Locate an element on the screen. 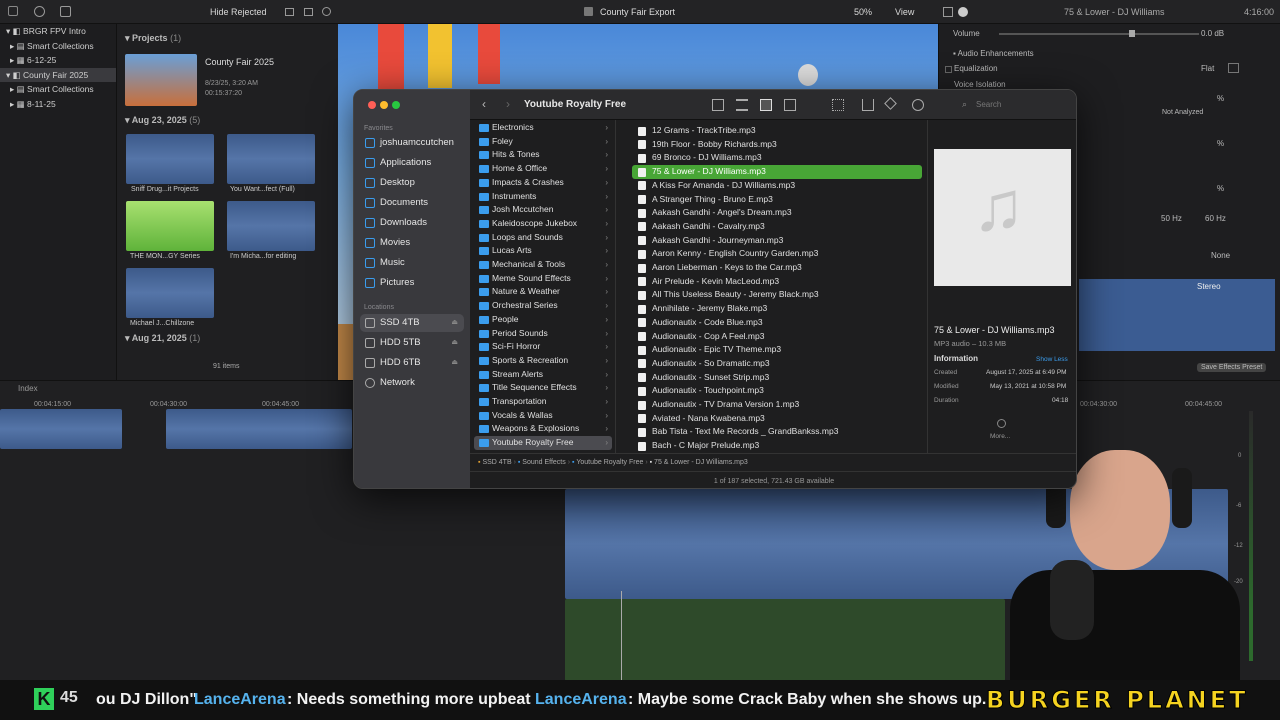 This screenshot has width=1280, height=720. folder-row: Period Sounds › is located at coordinates (543, 334).